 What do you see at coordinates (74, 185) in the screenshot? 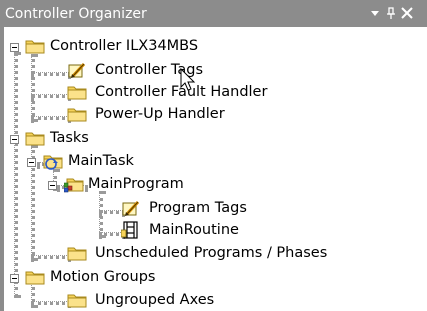
I see `program-folder-icon` at bounding box center [74, 185].